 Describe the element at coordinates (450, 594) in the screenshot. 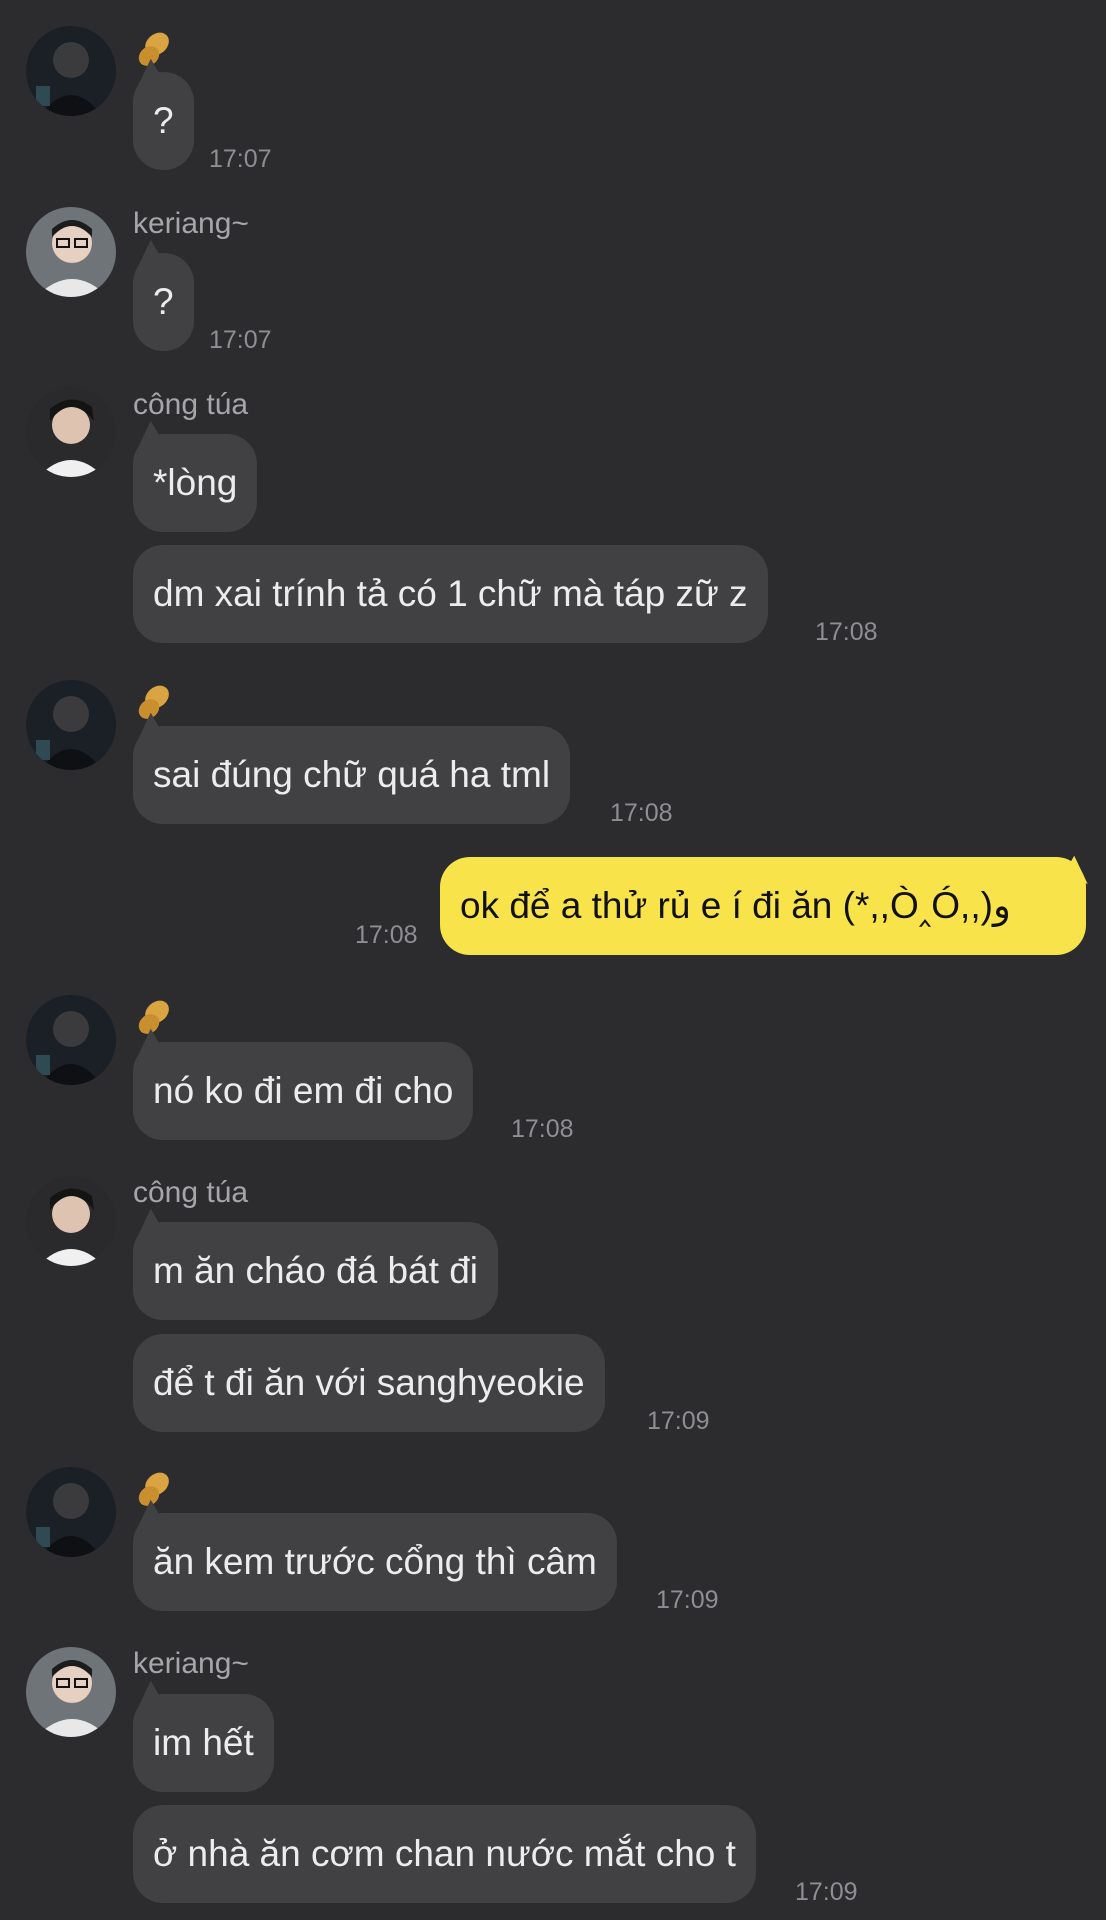

I see `message-bubble: dm xai trính tả có 1 chữ mà táp zữ z` at that location.